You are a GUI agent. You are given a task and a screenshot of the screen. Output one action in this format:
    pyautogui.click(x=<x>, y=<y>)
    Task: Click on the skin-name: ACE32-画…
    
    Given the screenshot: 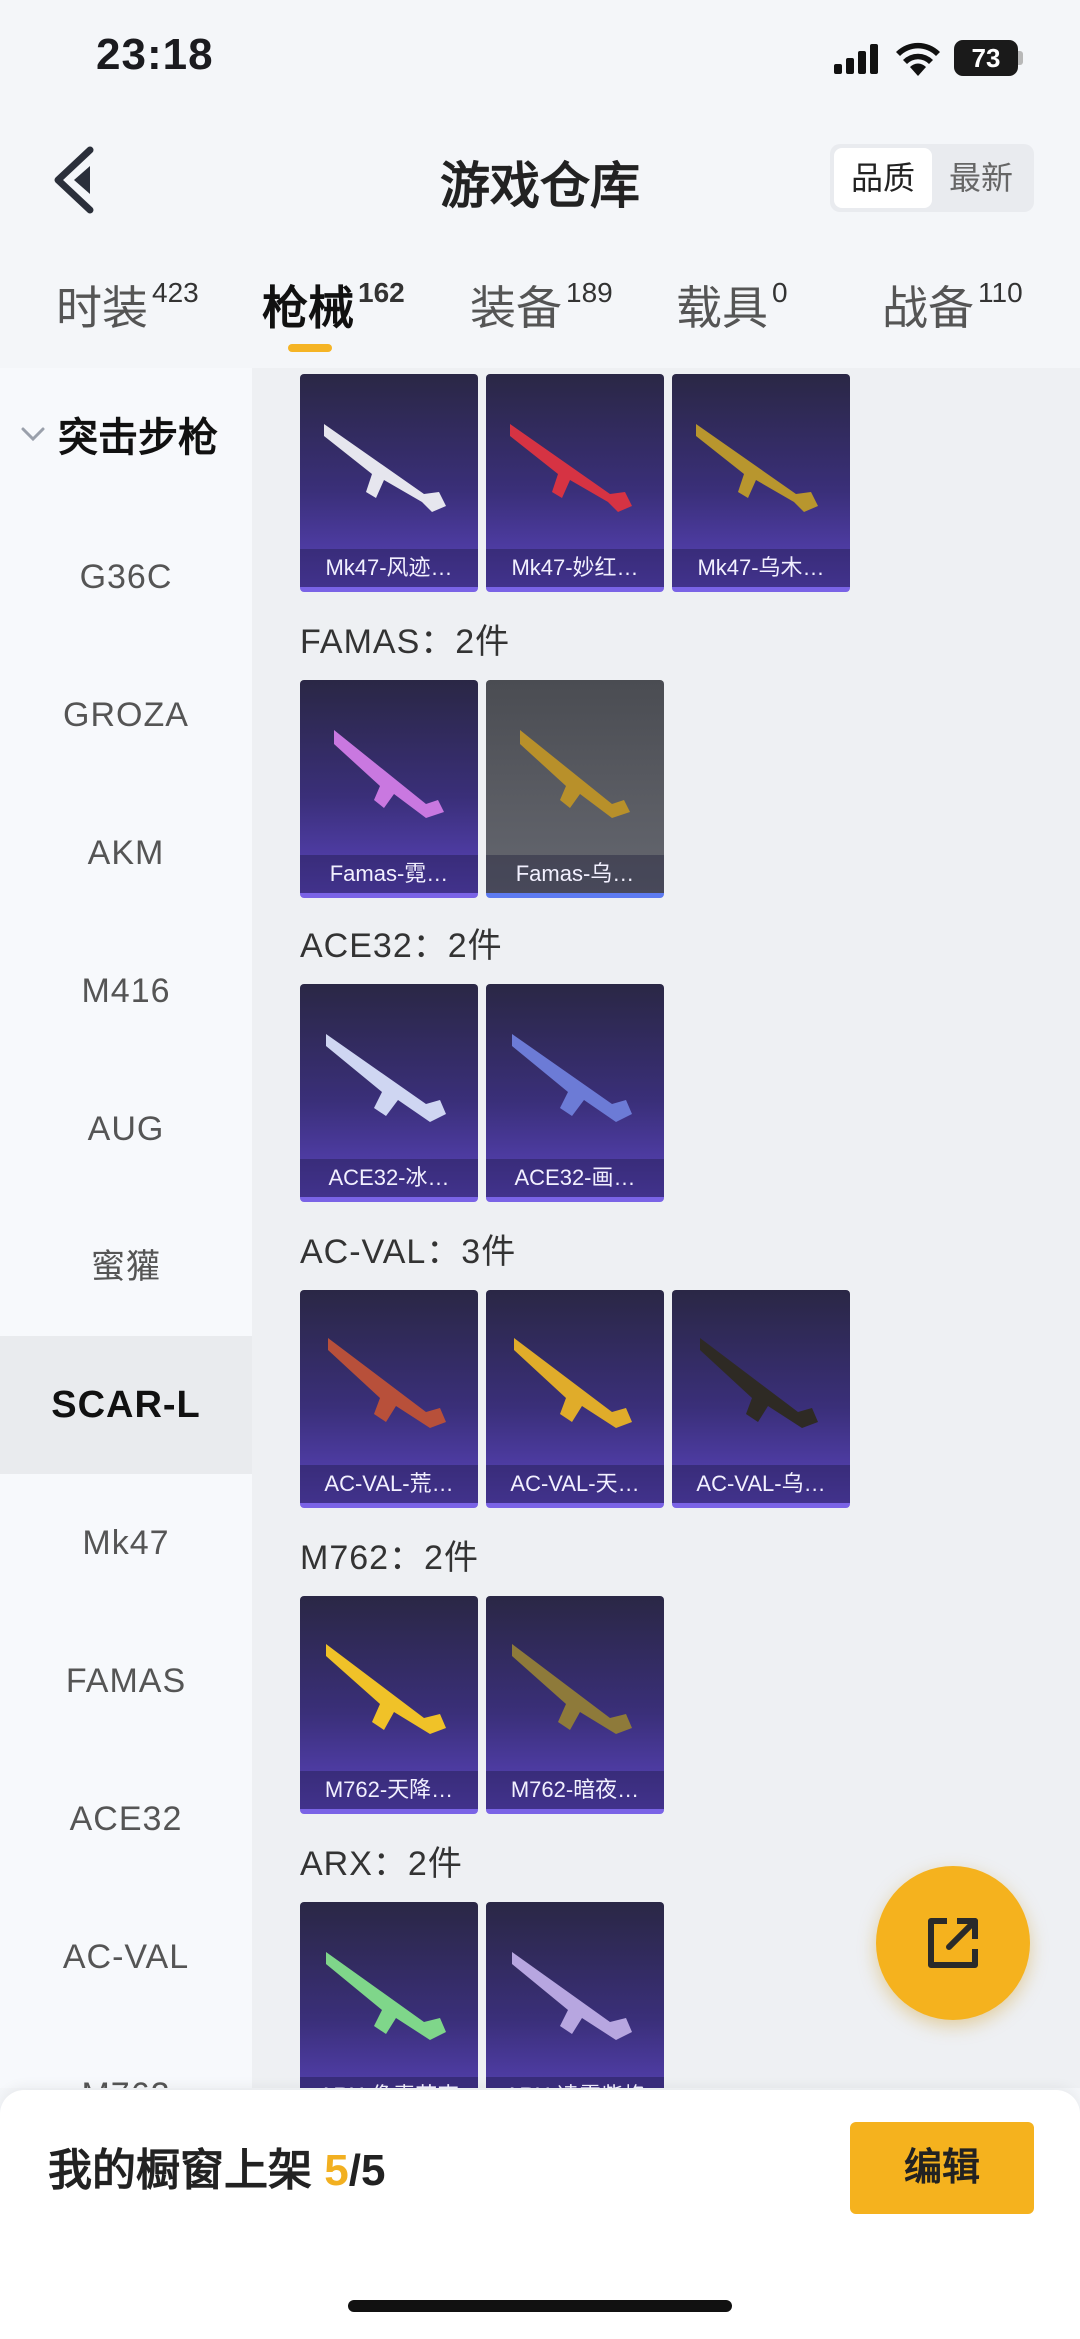 What is the action you would take?
    pyautogui.click(x=575, y=1178)
    